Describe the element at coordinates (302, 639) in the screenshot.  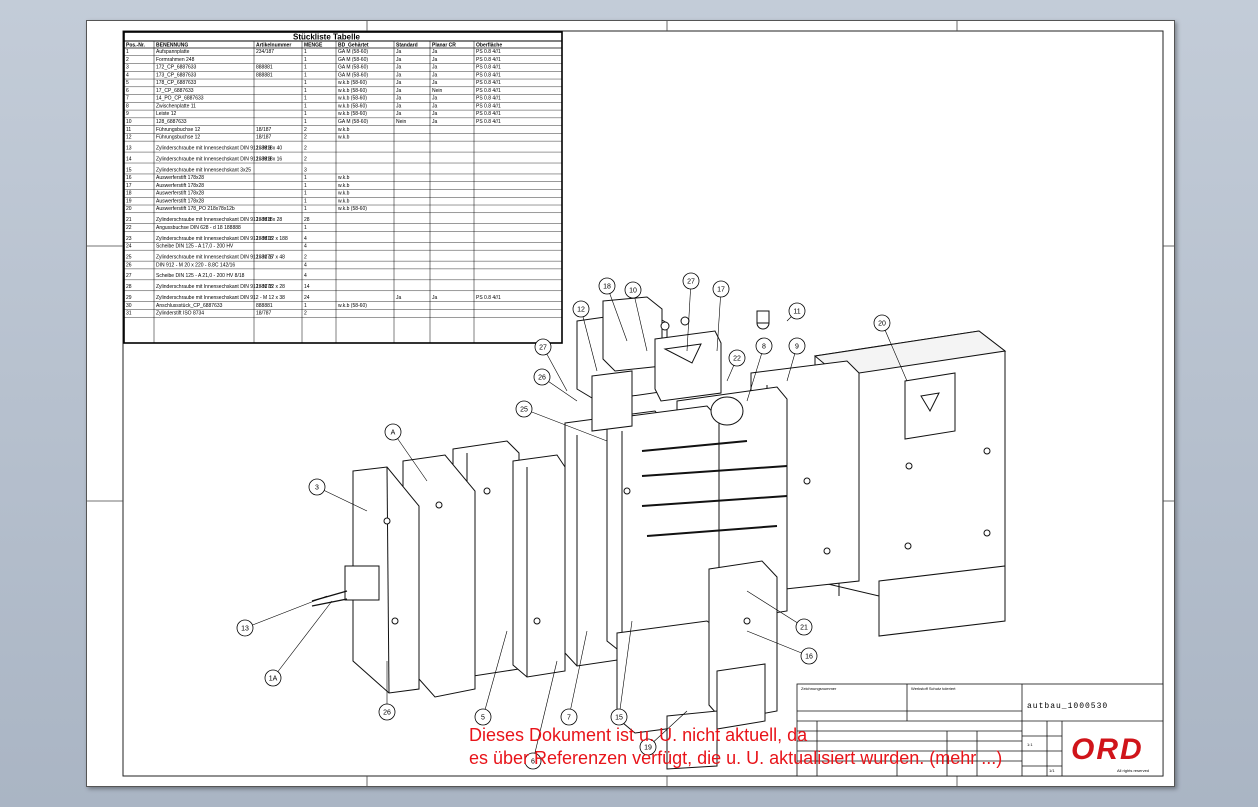
I see `leader-line` at that location.